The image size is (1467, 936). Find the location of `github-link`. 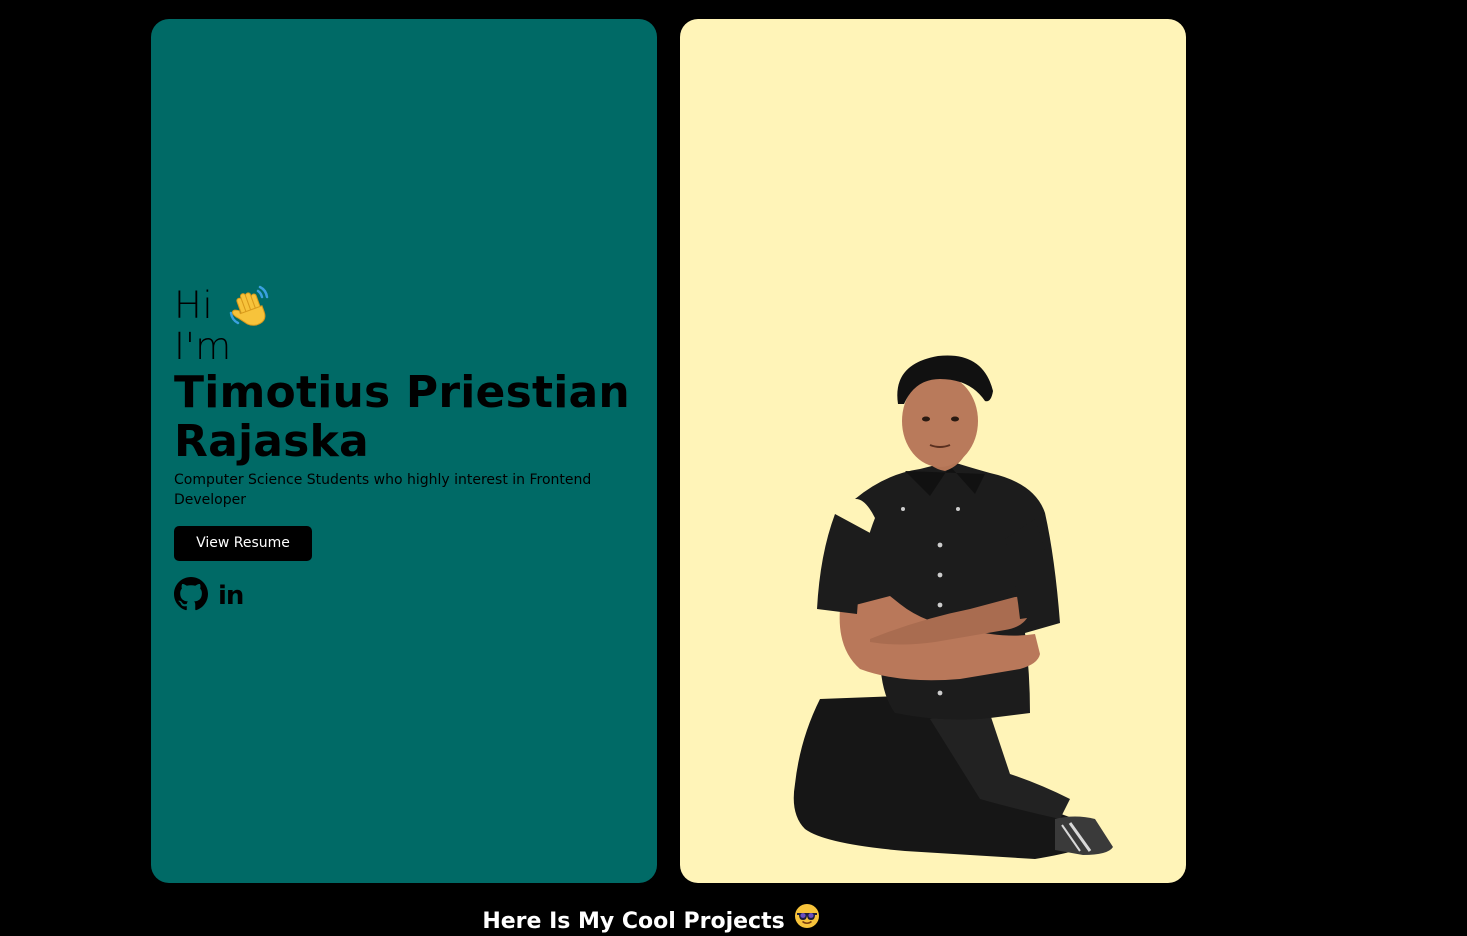

github-link is located at coordinates (191, 596).